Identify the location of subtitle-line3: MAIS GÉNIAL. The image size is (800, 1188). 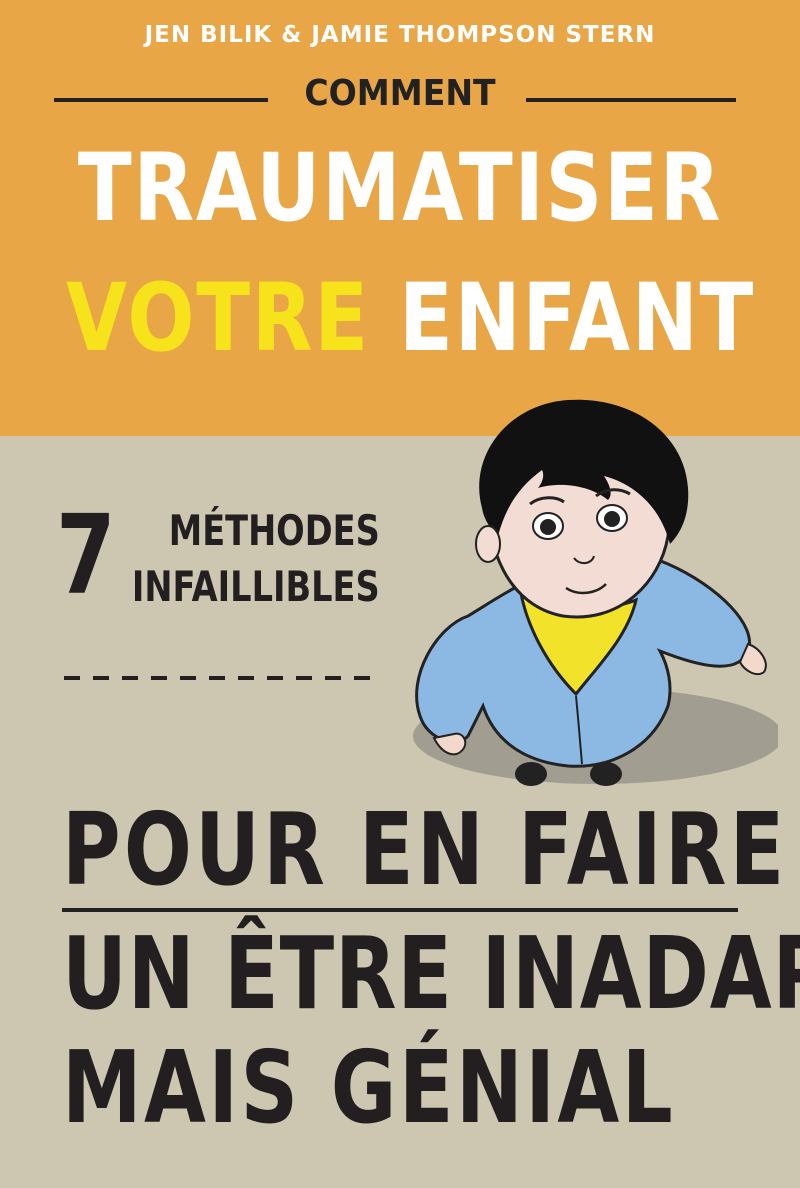
(369, 1087).